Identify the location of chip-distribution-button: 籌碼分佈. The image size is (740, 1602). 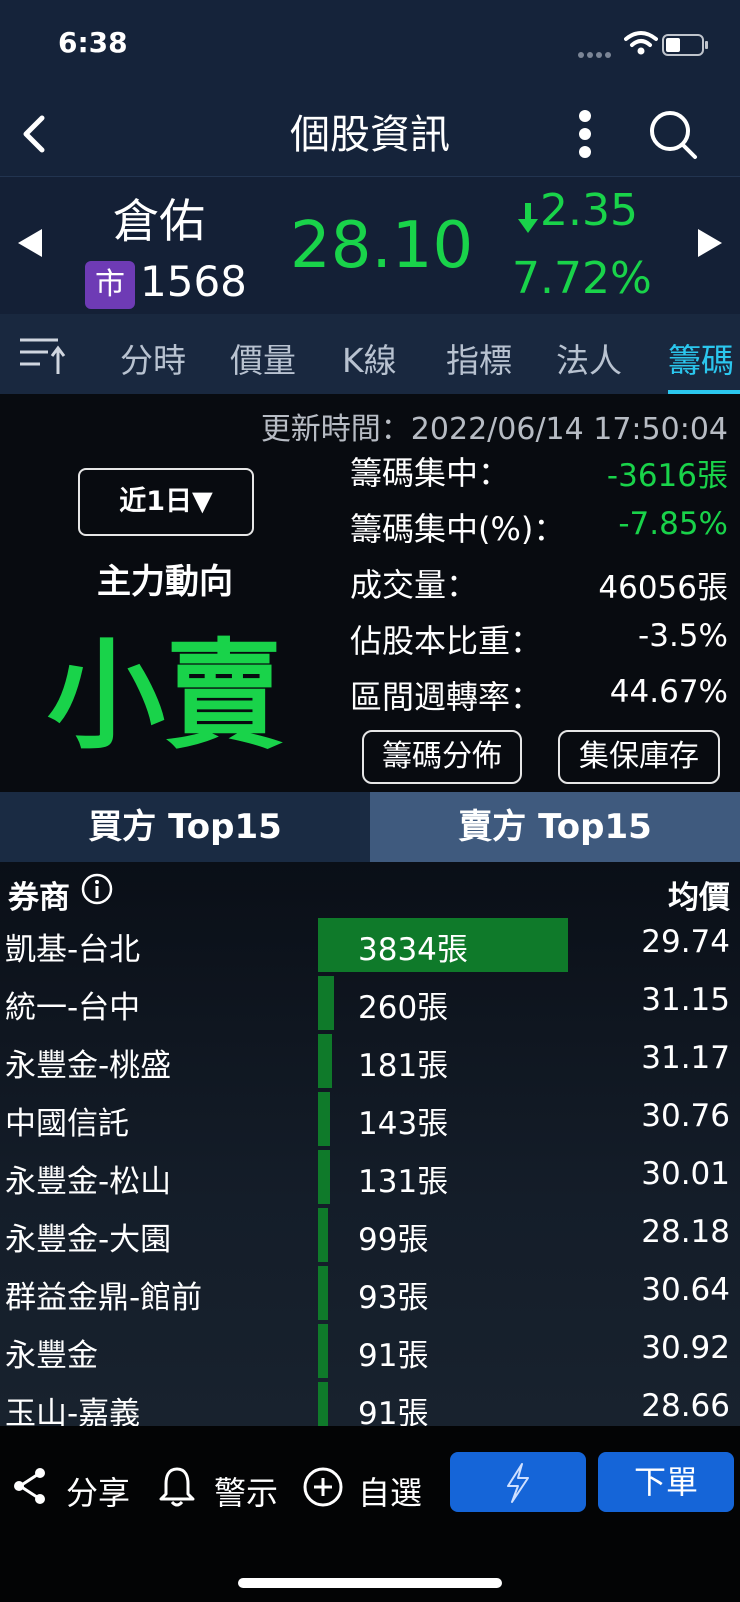
(442, 757).